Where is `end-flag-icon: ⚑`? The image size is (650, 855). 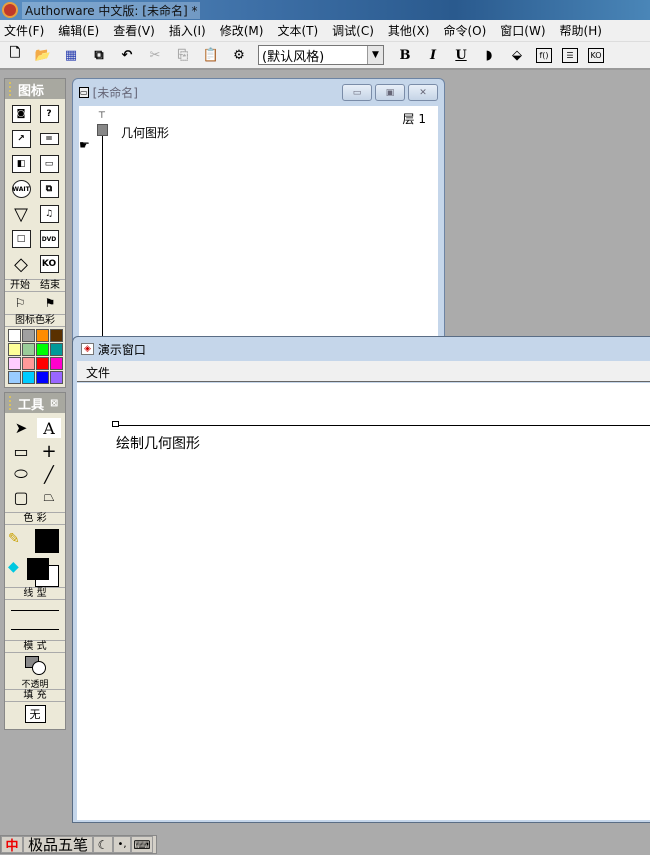 end-flag-icon: ⚑ is located at coordinates (50, 303).